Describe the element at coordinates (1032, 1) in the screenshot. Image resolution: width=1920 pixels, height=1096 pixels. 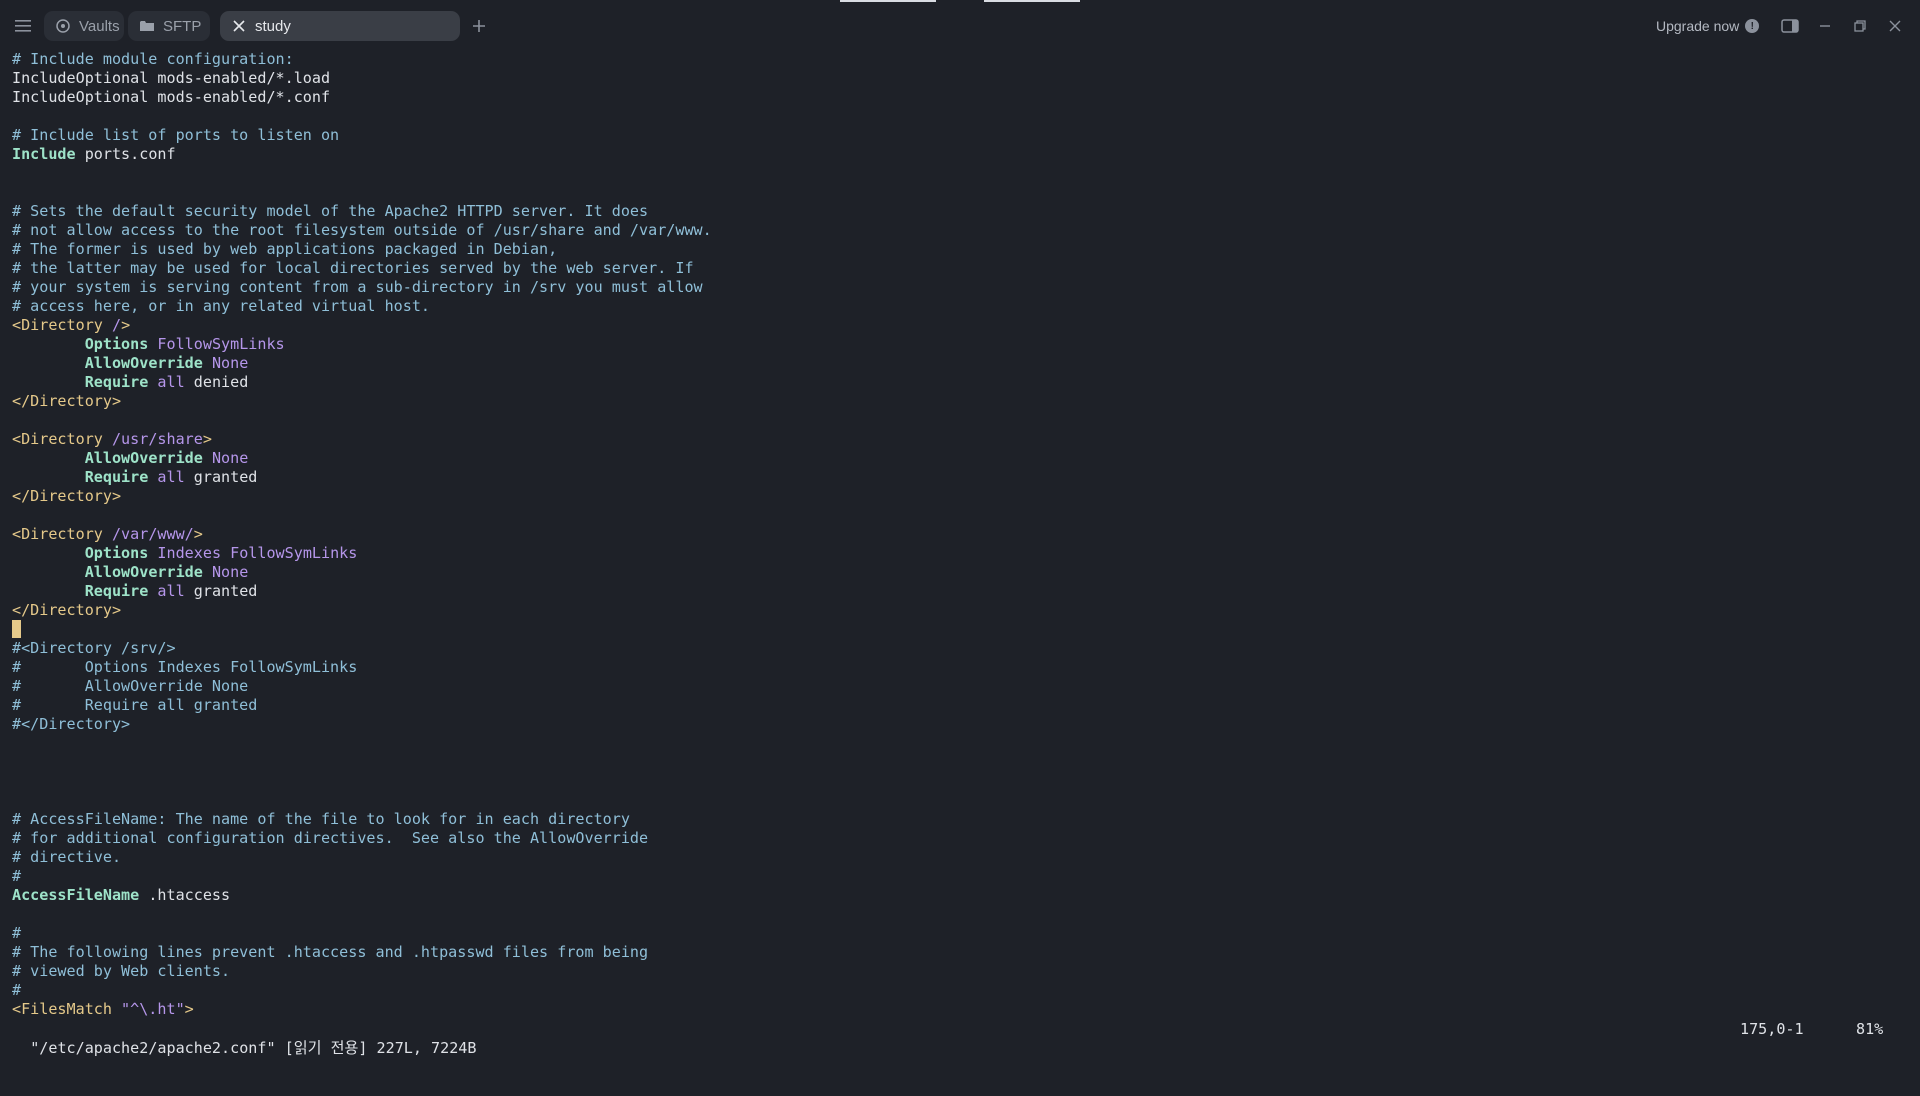
I see `progress-strip-right` at that location.